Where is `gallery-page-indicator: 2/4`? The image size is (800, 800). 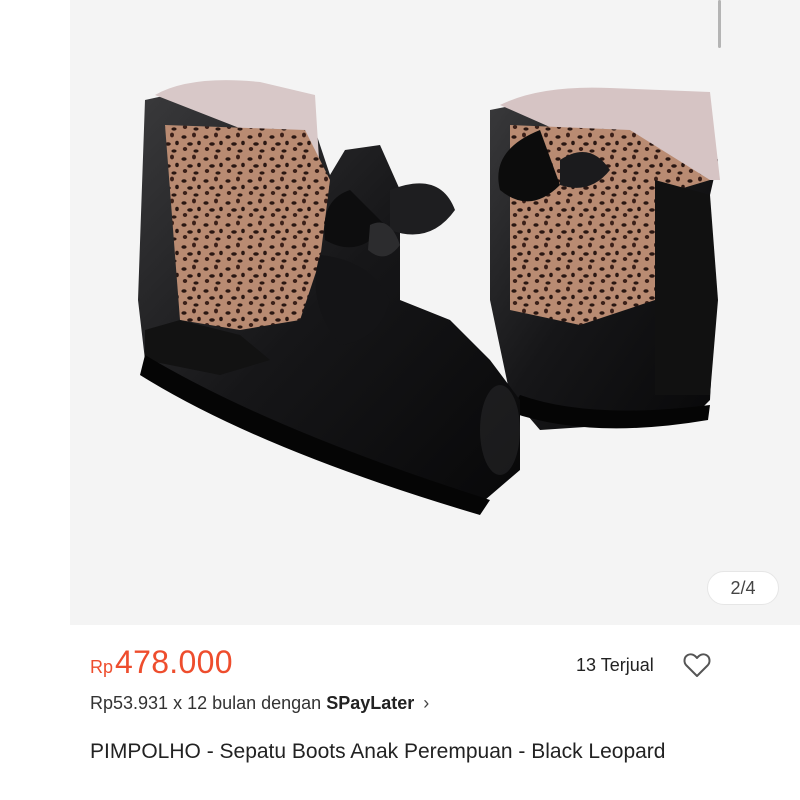
gallery-page-indicator: 2/4 is located at coordinates (743, 588).